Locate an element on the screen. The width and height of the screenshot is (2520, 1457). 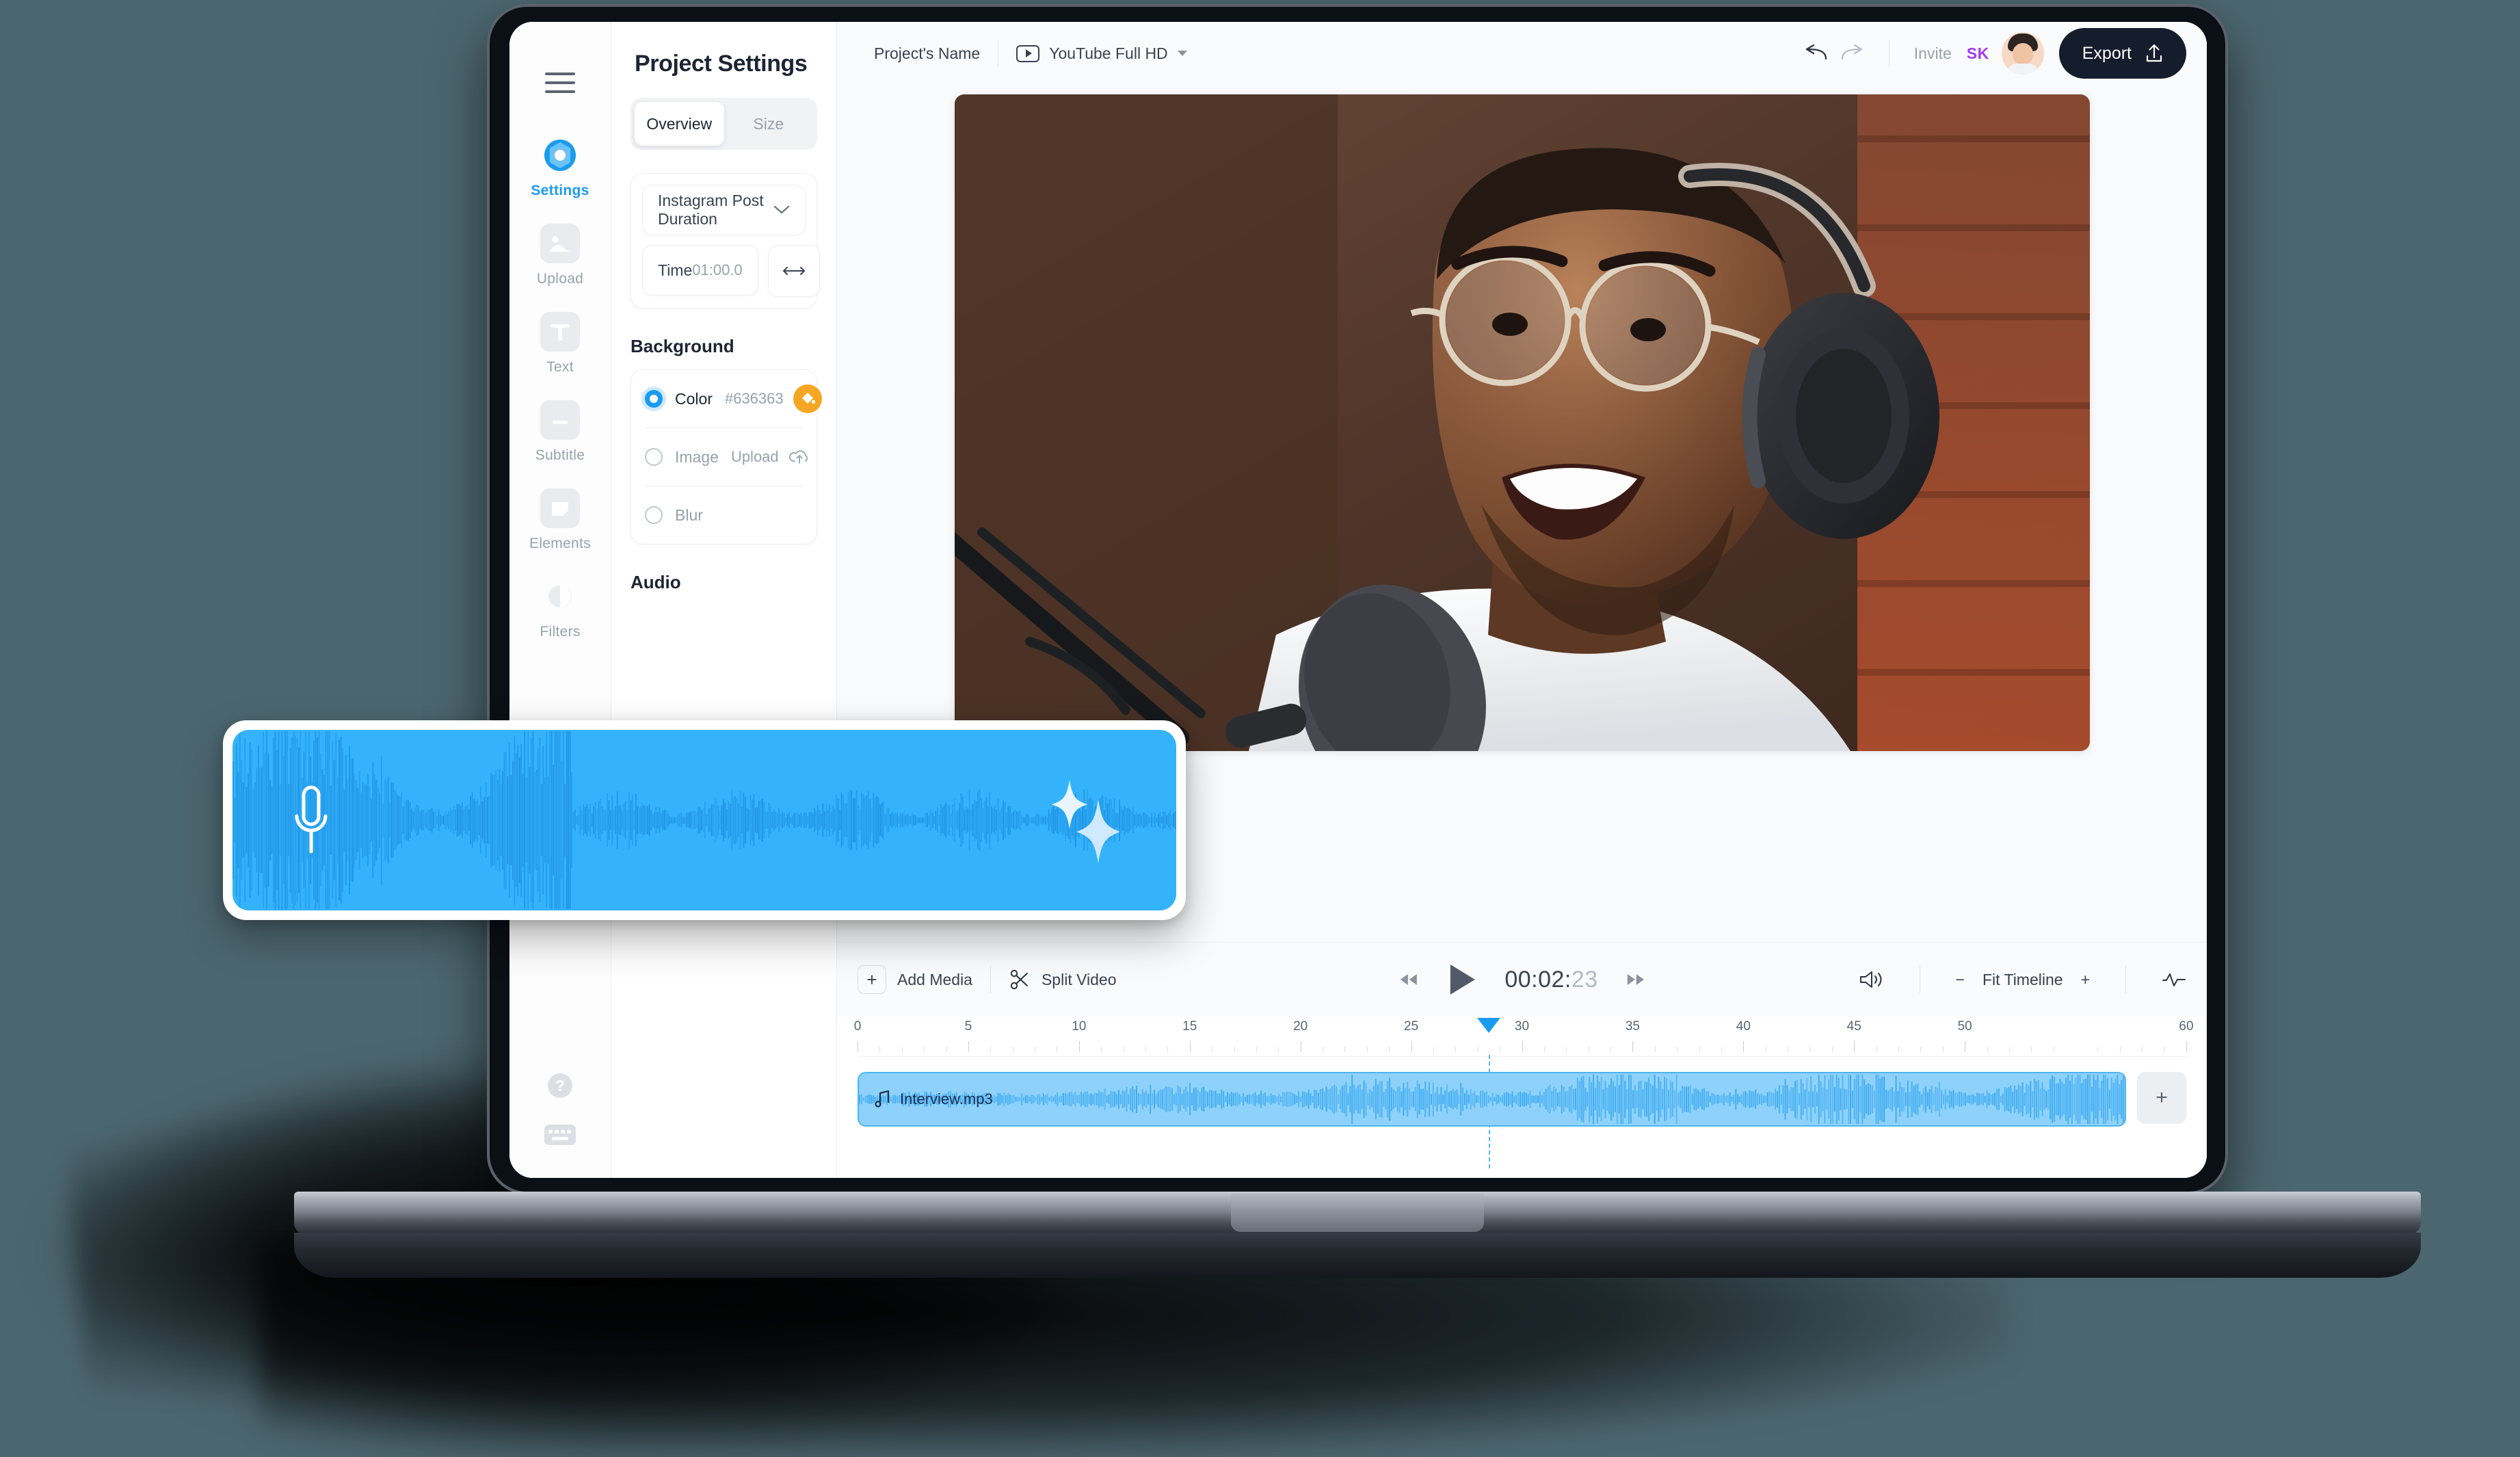
share-upload-icon is located at coordinates (2154, 53).